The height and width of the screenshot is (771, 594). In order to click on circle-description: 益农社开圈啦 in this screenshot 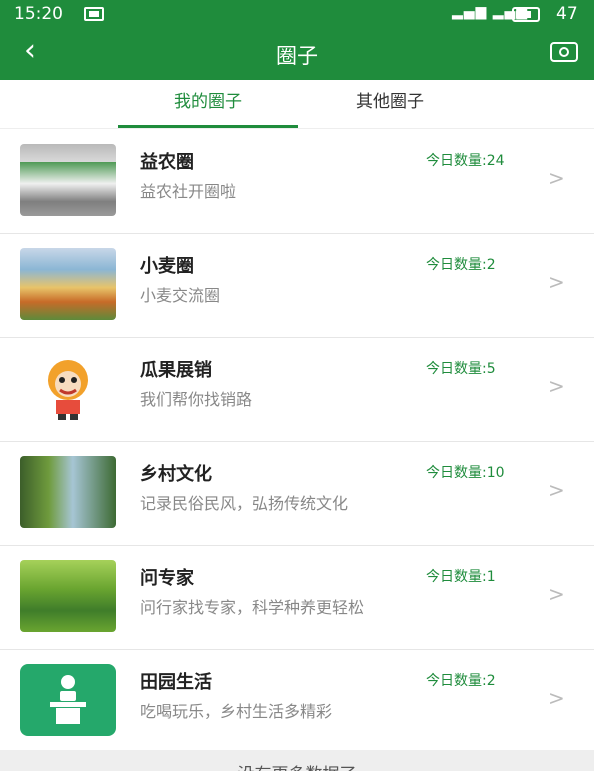, I will do `click(188, 191)`.